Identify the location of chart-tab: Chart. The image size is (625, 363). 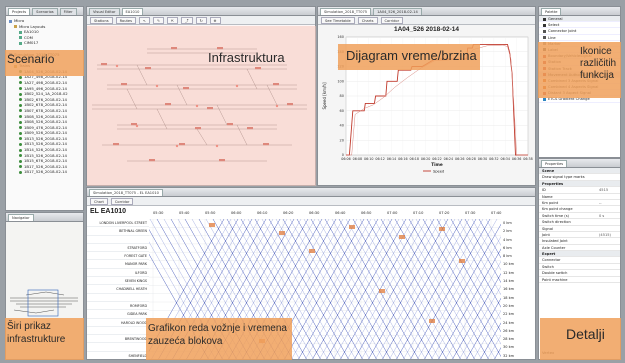
(99, 201).